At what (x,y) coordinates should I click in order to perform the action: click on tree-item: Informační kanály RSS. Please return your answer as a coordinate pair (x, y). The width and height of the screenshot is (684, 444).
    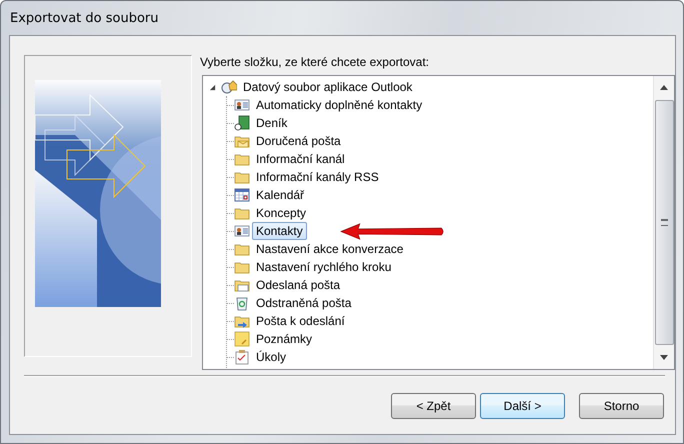
    Looking at the image, I should click on (317, 177).